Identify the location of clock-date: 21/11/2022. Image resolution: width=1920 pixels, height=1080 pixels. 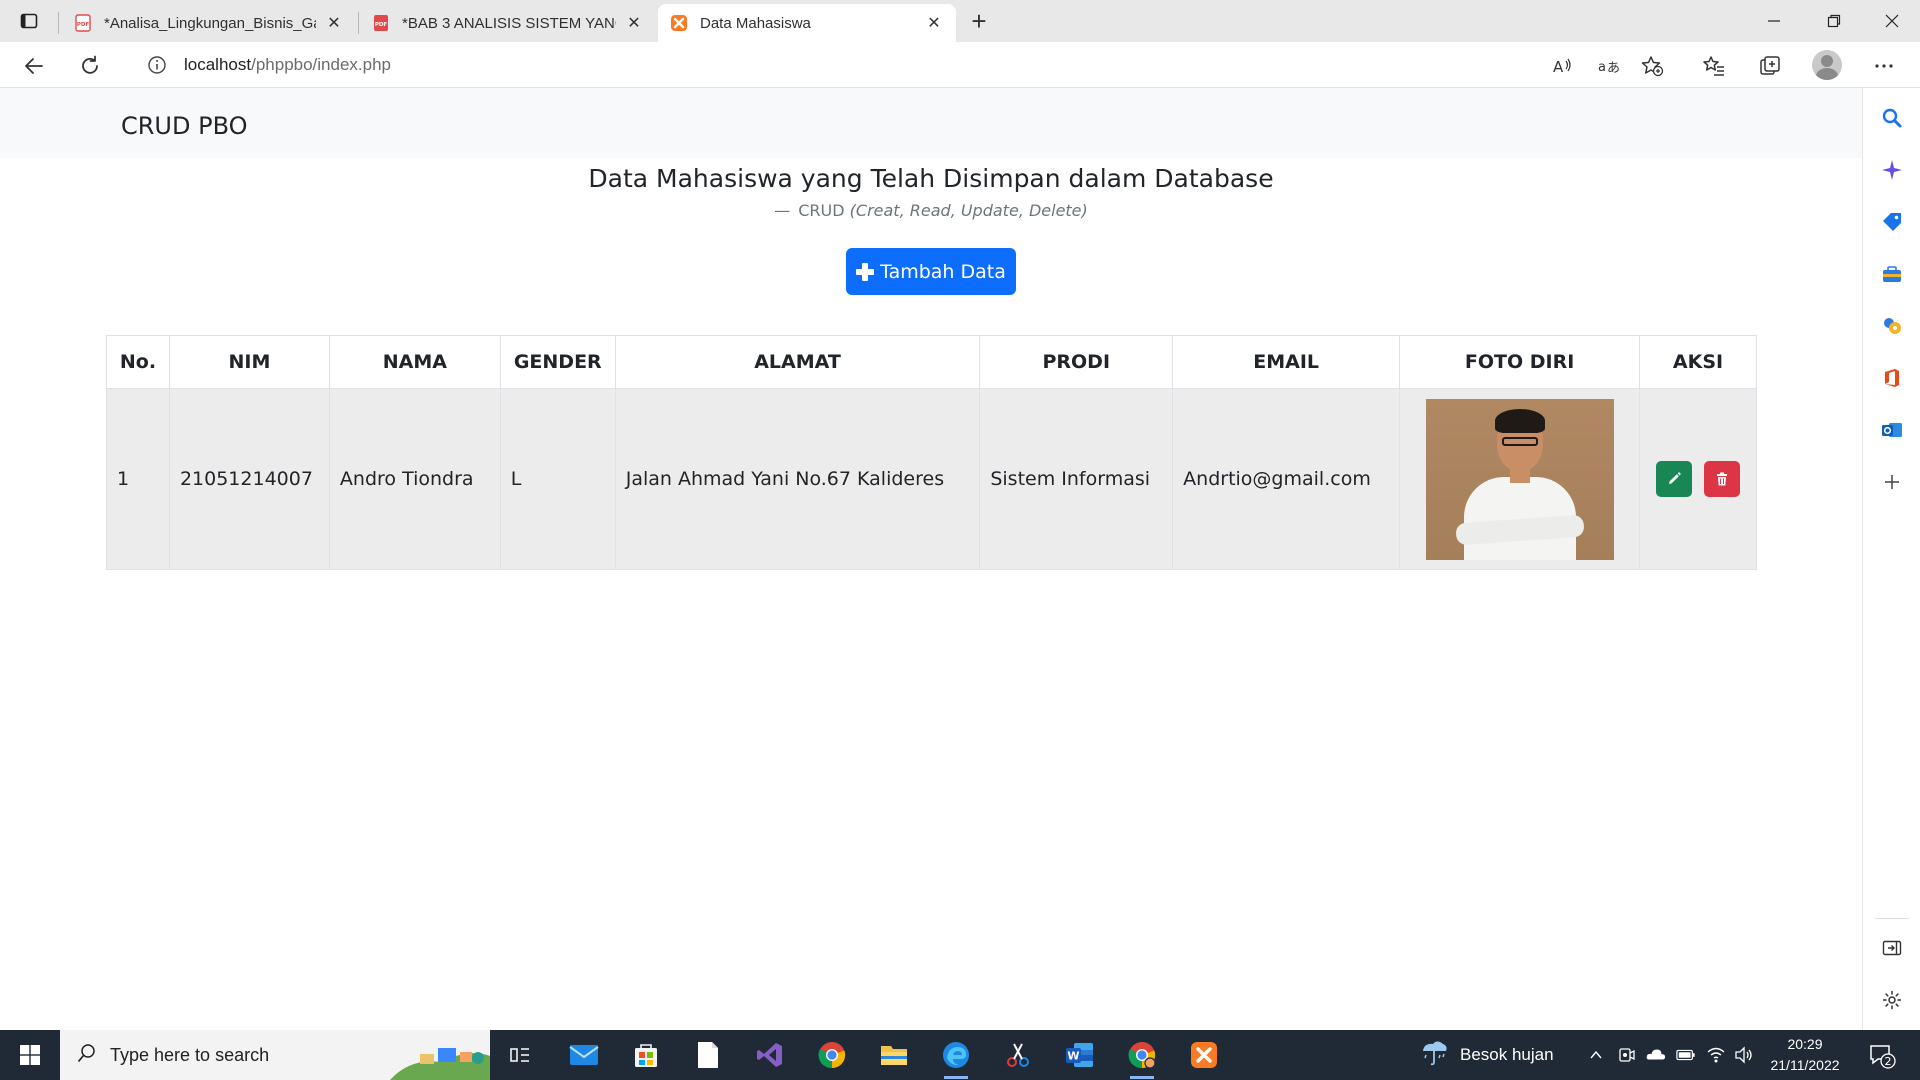
(1805, 1065).